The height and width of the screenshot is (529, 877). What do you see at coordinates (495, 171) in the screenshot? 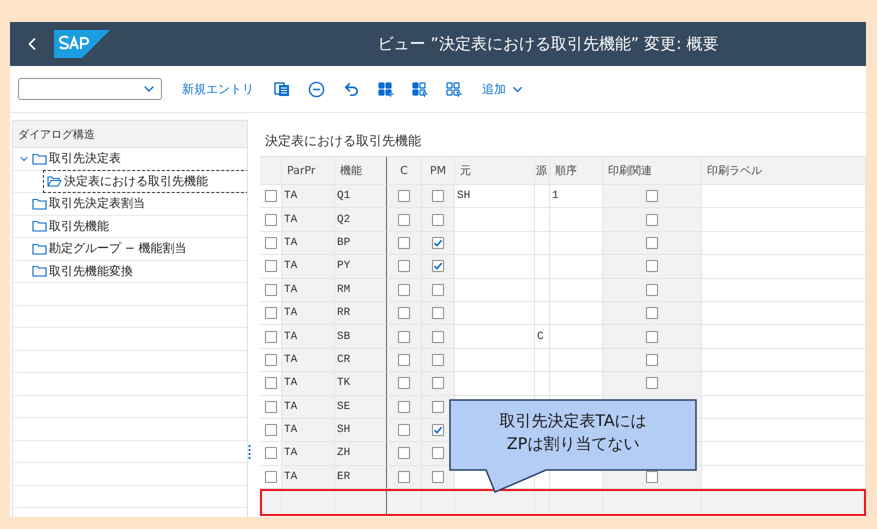
I see `column-header: 元` at bounding box center [495, 171].